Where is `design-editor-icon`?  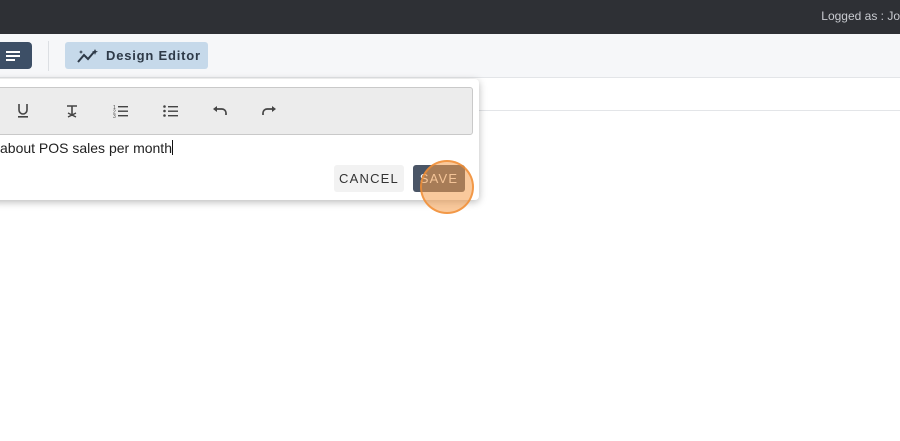 design-editor-icon is located at coordinates (88, 56).